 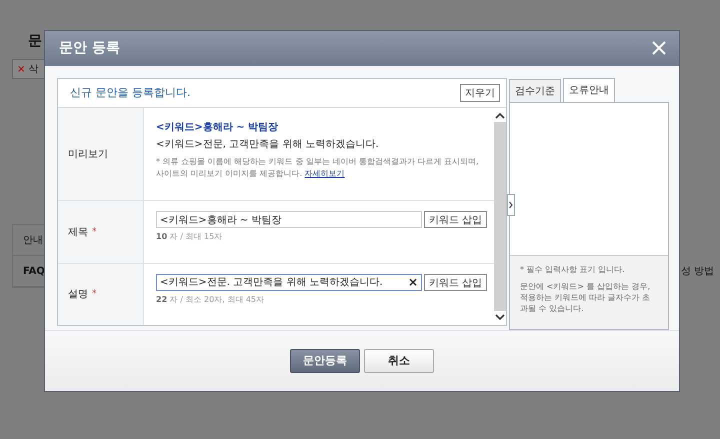 I want to click on help-note: 문안에 <키워드> 를 삽입하는 경우, 적용하는 키워드에 따라 글자수가 초과될 수 있습니다., so click(x=586, y=297).